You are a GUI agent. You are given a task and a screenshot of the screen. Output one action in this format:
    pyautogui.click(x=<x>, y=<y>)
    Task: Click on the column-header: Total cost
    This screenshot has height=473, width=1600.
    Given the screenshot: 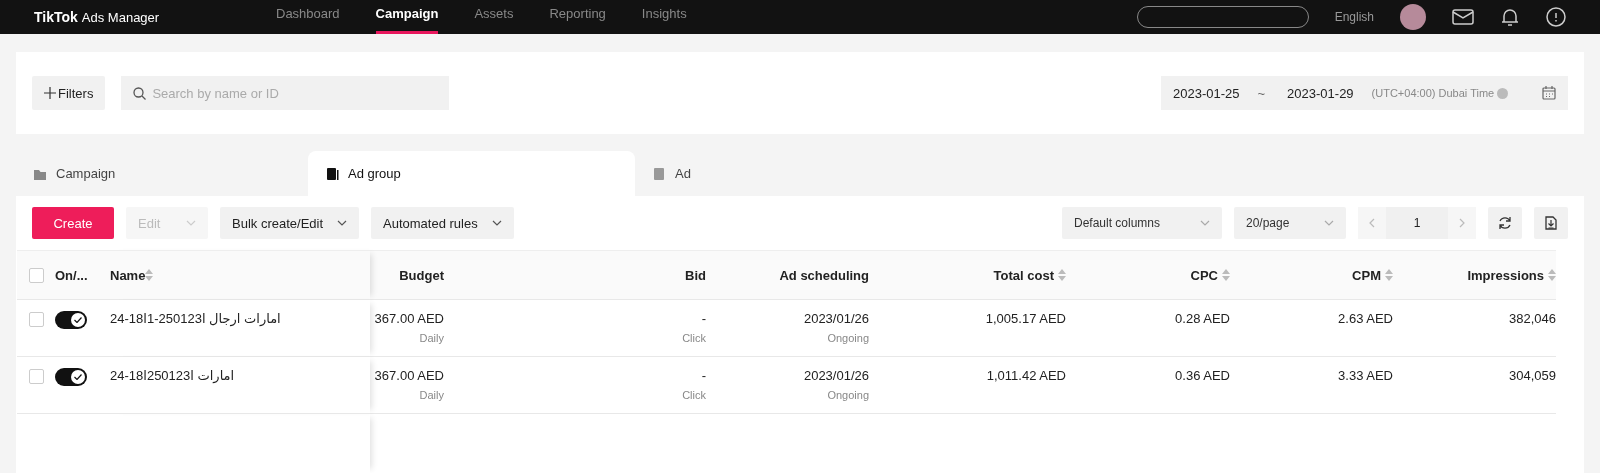 What is the action you would take?
    pyautogui.click(x=967, y=275)
    